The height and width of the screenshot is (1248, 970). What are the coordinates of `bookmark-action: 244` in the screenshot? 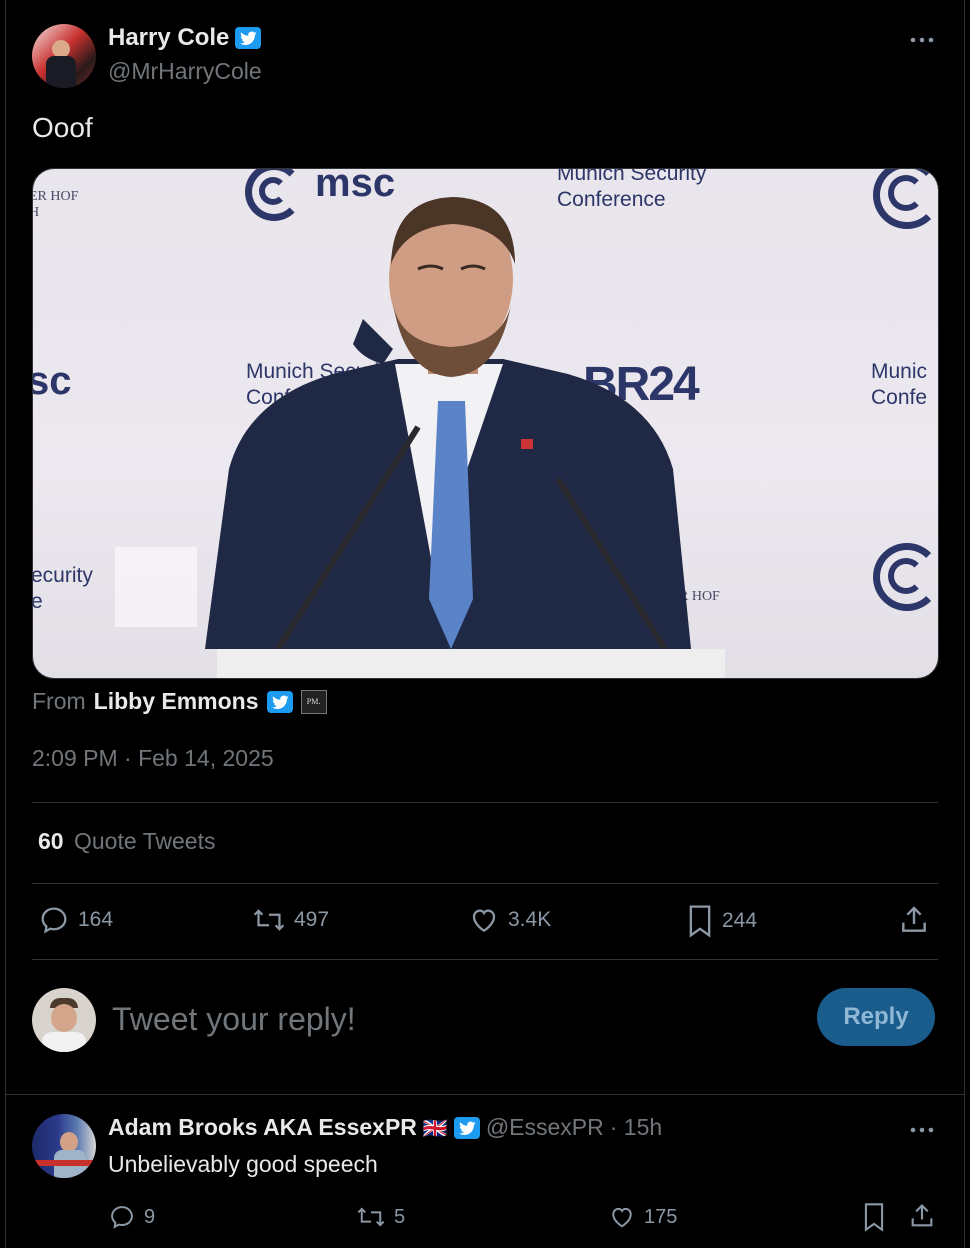 It's located at (721, 921).